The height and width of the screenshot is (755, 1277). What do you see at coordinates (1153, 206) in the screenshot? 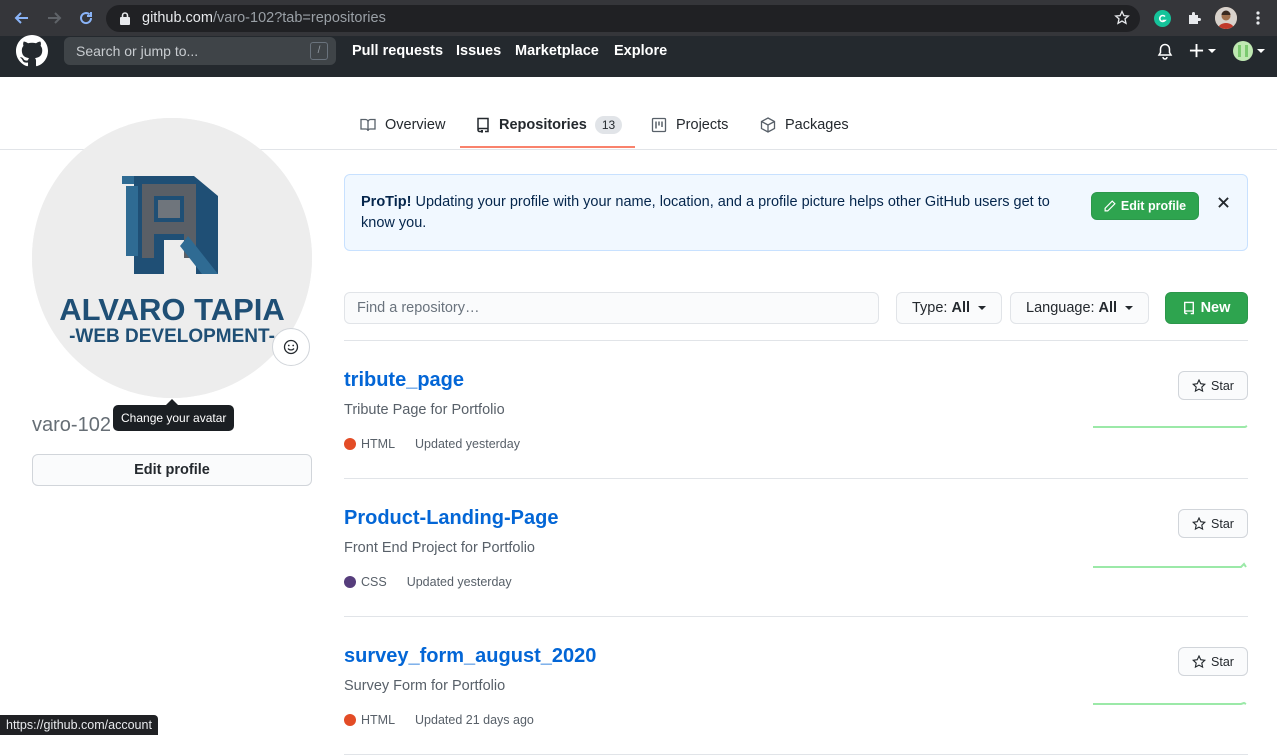
I see `protip-button-label: Edit profile` at bounding box center [1153, 206].